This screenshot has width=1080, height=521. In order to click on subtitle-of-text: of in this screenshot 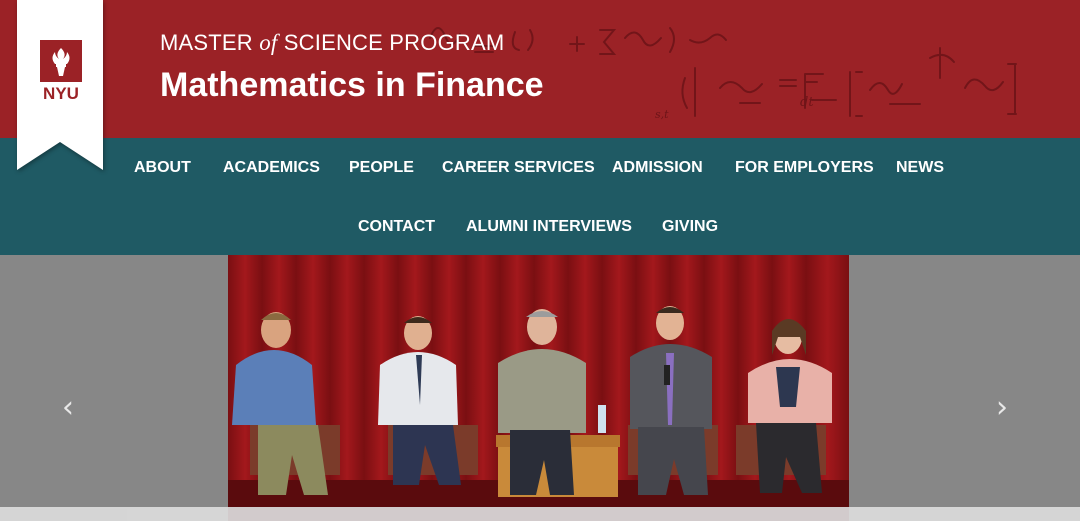, I will do `click(268, 42)`.